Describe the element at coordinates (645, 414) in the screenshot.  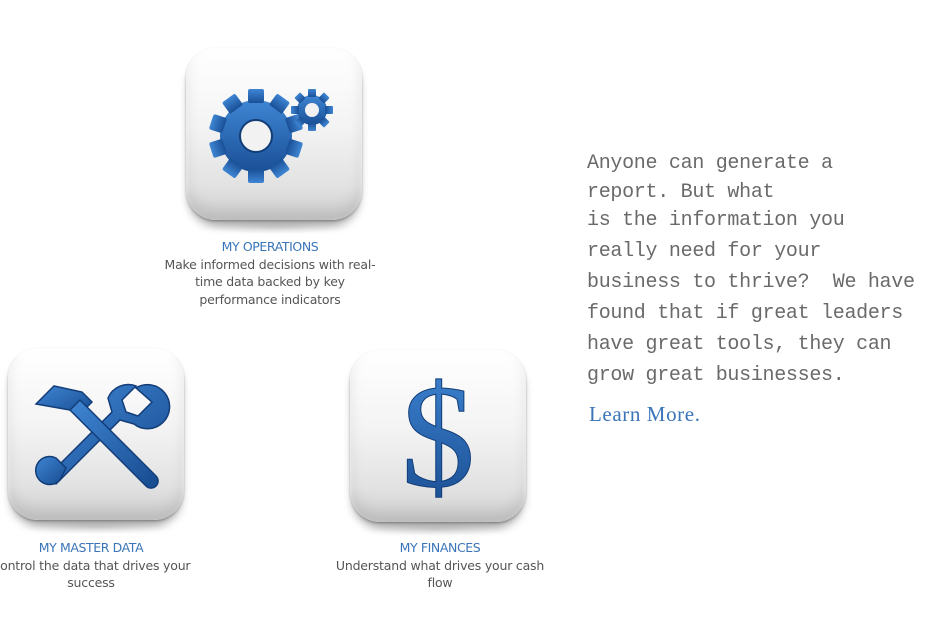
I see `learn-more-link: Learn More.` at that location.